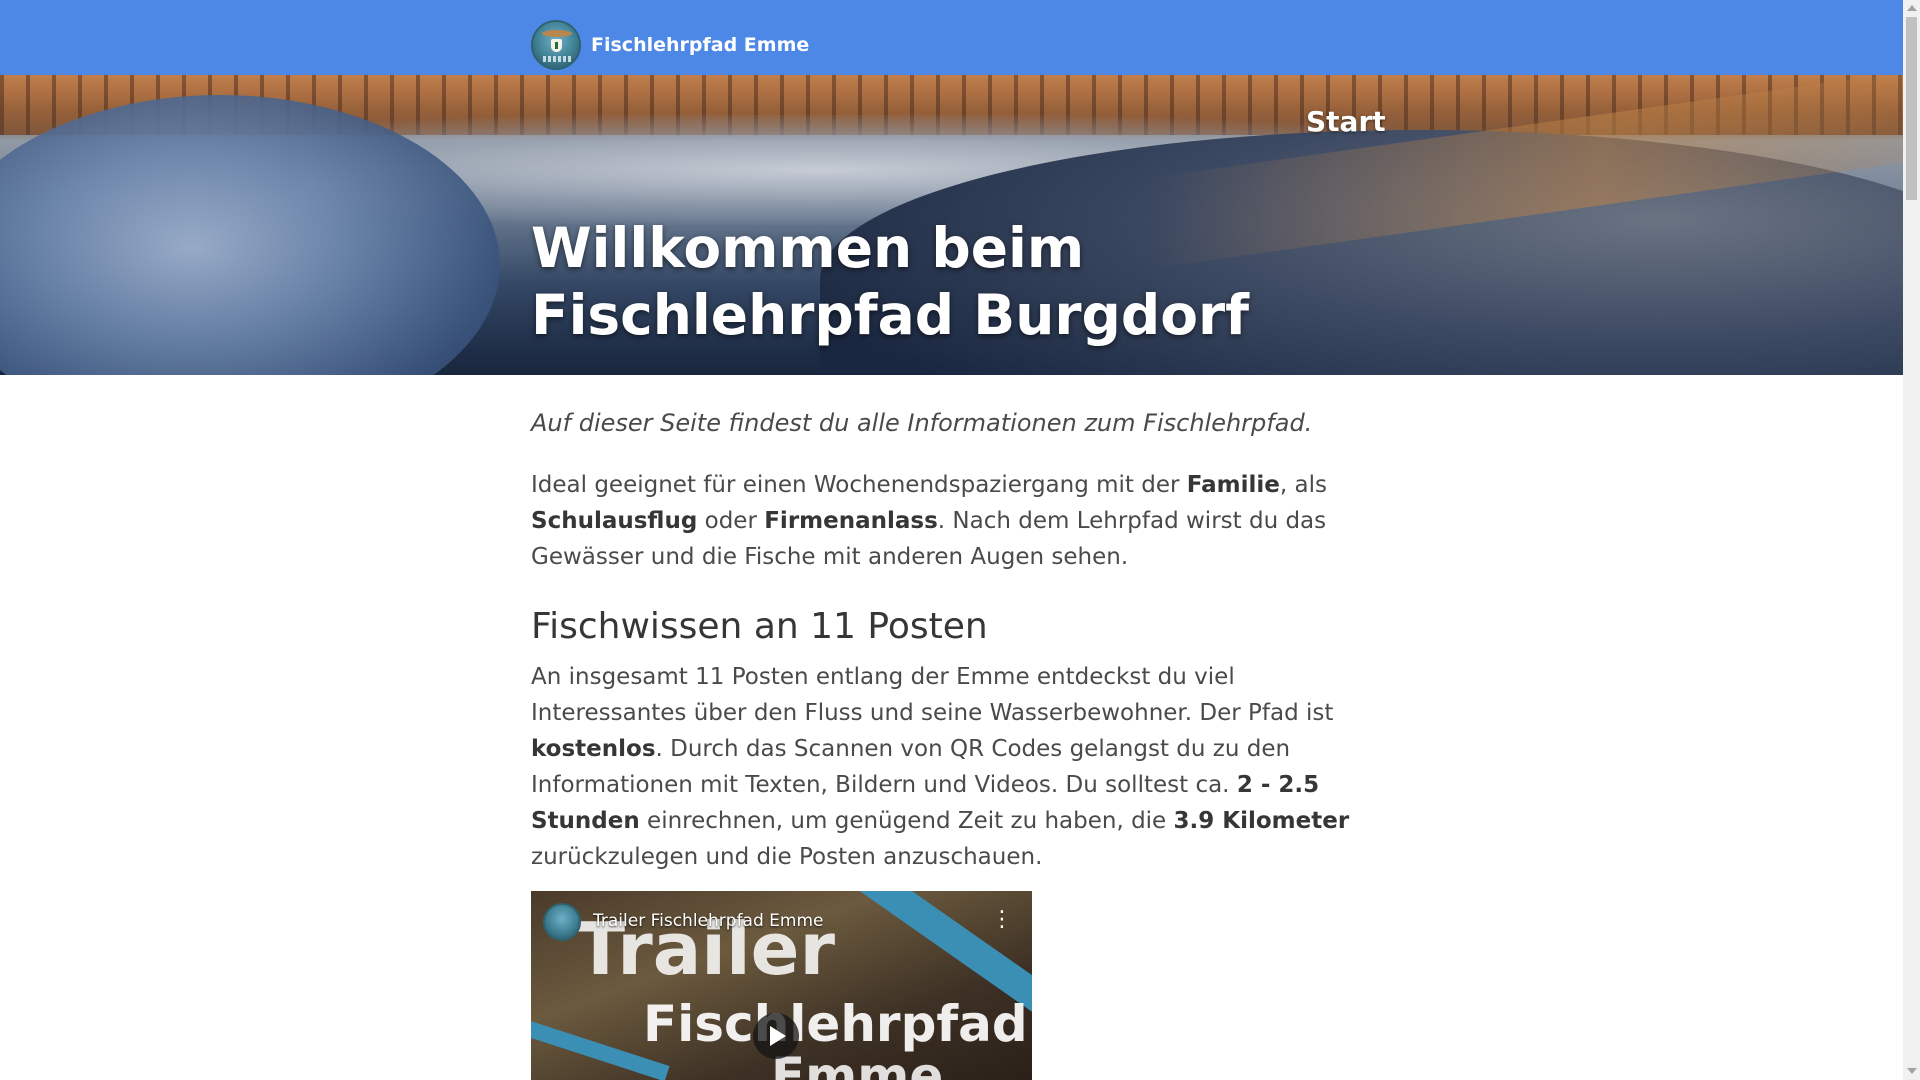  Describe the element at coordinates (708, 921) in the screenshot. I see `video-title: Trailer Fischlehrpfad Emme` at that location.